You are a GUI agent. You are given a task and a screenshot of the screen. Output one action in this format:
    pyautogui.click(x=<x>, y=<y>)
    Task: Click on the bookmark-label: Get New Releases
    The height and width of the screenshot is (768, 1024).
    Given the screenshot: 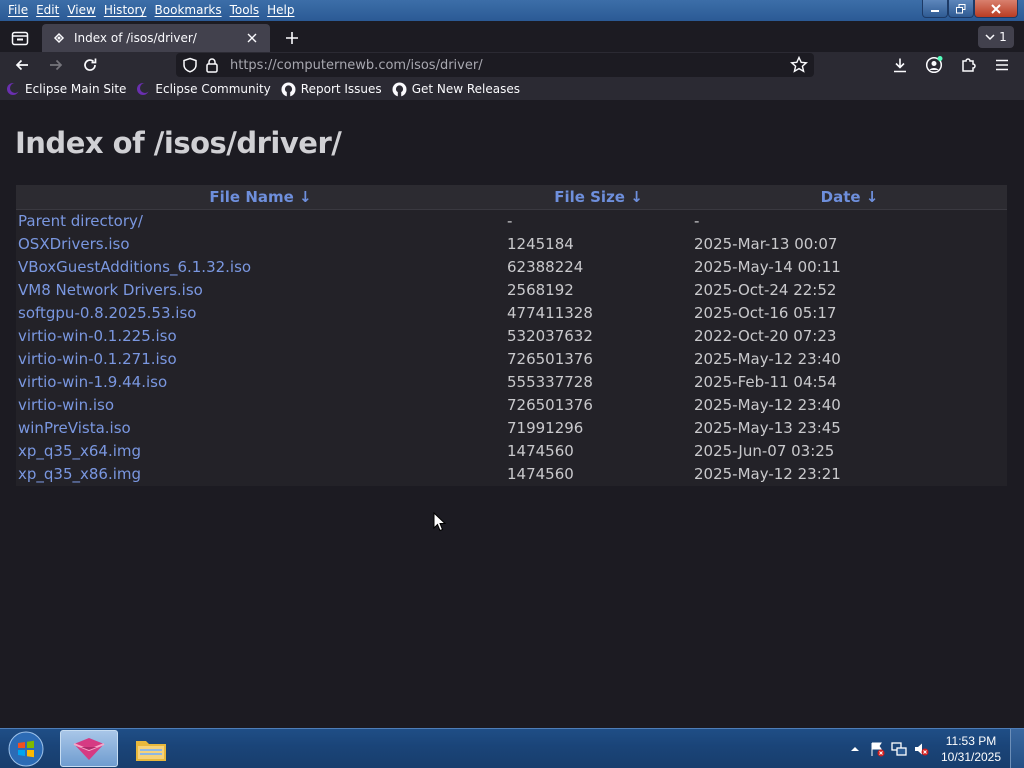 What is the action you would take?
    pyautogui.click(x=466, y=89)
    